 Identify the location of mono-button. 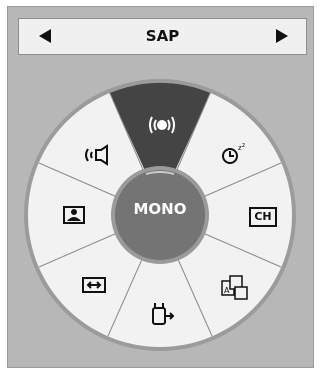
(160, 215).